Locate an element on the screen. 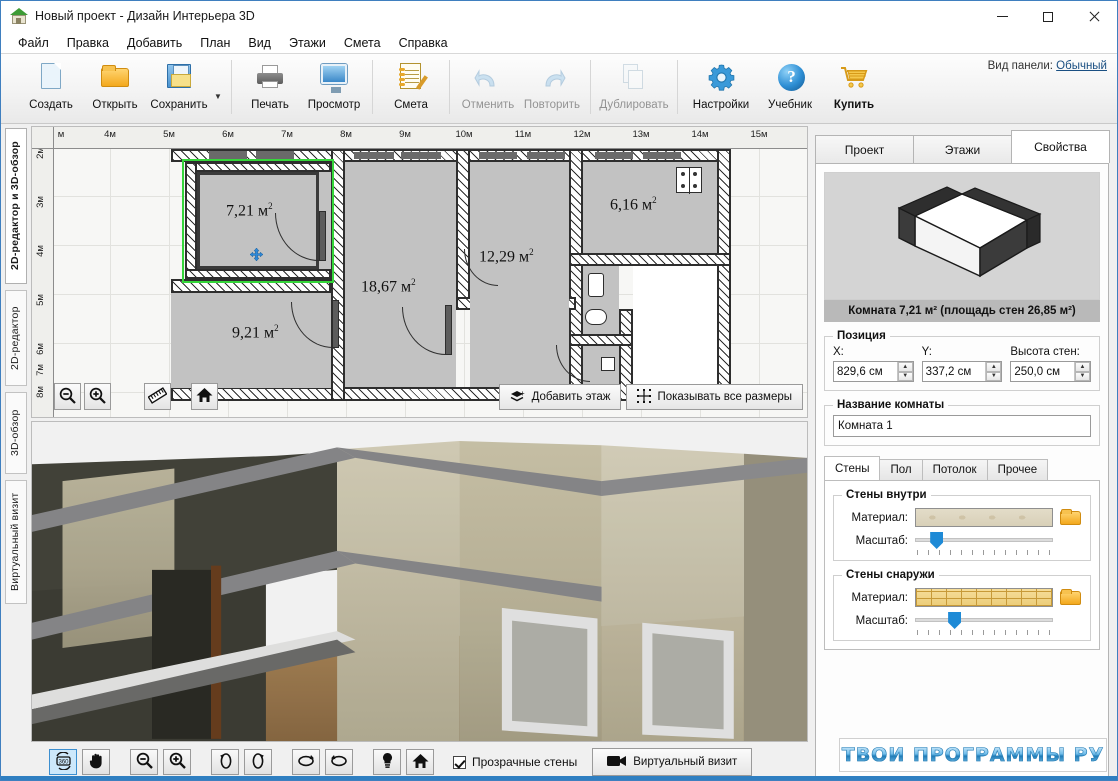  tab-walls: Стены is located at coordinates (852, 468).